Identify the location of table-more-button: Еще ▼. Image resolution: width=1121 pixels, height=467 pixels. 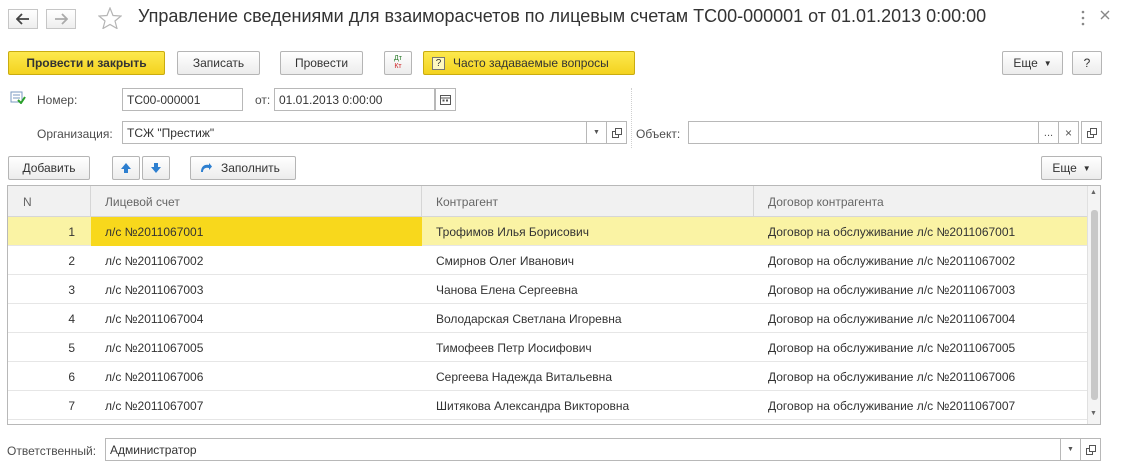
(1071, 168).